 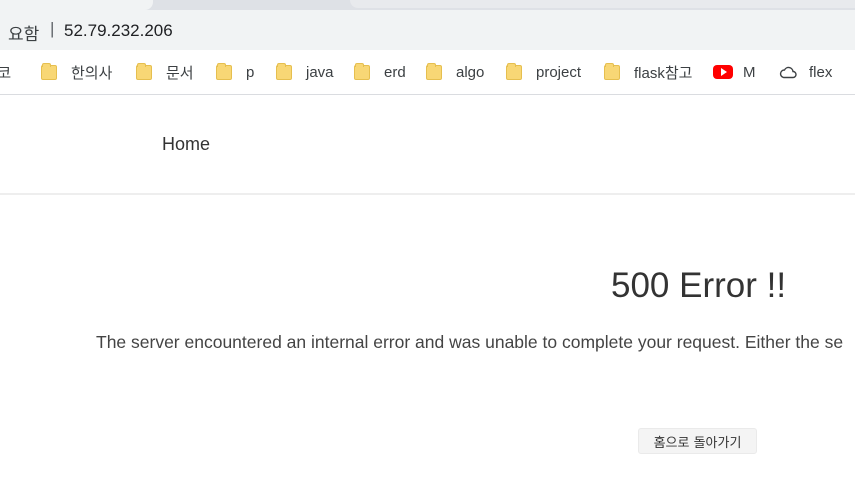 What do you see at coordinates (697, 441) in the screenshot?
I see `back-home-button: 홈으로 돌아가기` at bounding box center [697, 441].